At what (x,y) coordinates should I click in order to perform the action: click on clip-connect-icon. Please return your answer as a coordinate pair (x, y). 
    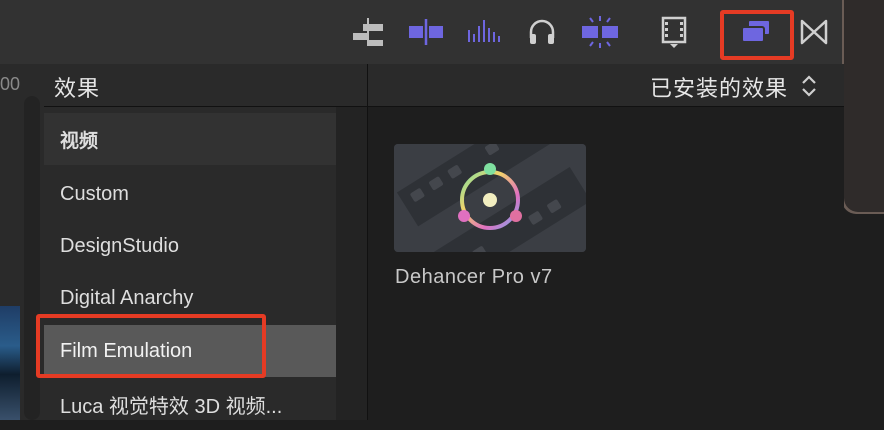
    Looking at the image, I should click on (368, 32).